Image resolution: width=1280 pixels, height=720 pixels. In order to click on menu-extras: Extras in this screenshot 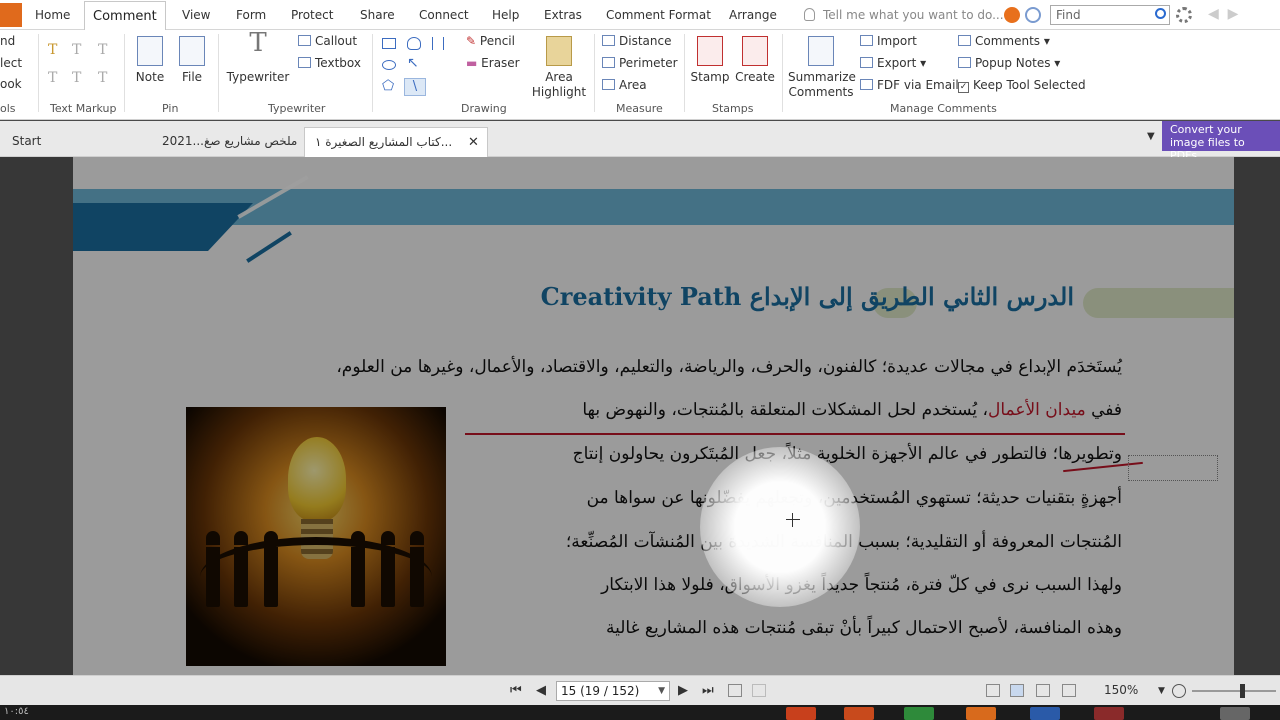, I will do `click(563, 15)`.